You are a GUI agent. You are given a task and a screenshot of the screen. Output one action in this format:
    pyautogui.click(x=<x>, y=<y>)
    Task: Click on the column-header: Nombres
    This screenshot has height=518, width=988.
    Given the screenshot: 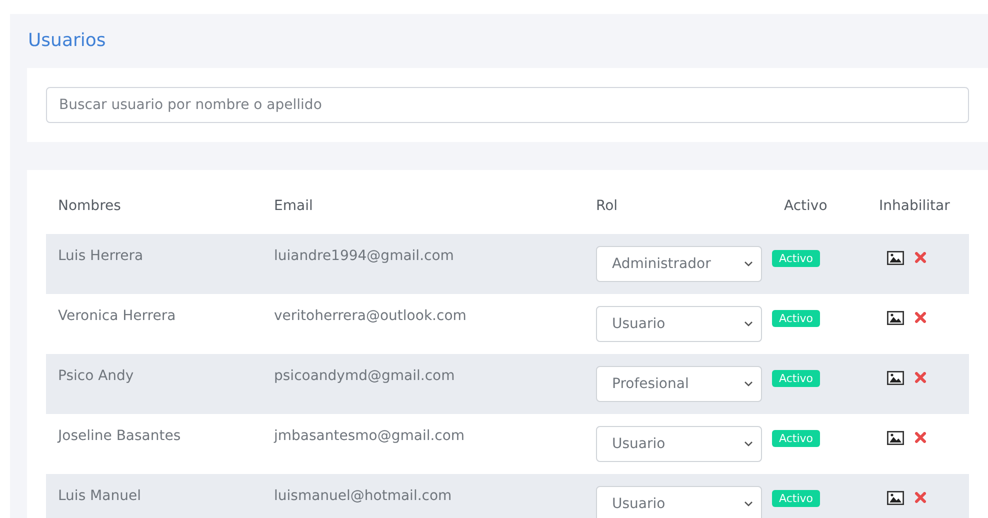 What is the action you would take?
    pyautogui.click(x=89, y=206)
    